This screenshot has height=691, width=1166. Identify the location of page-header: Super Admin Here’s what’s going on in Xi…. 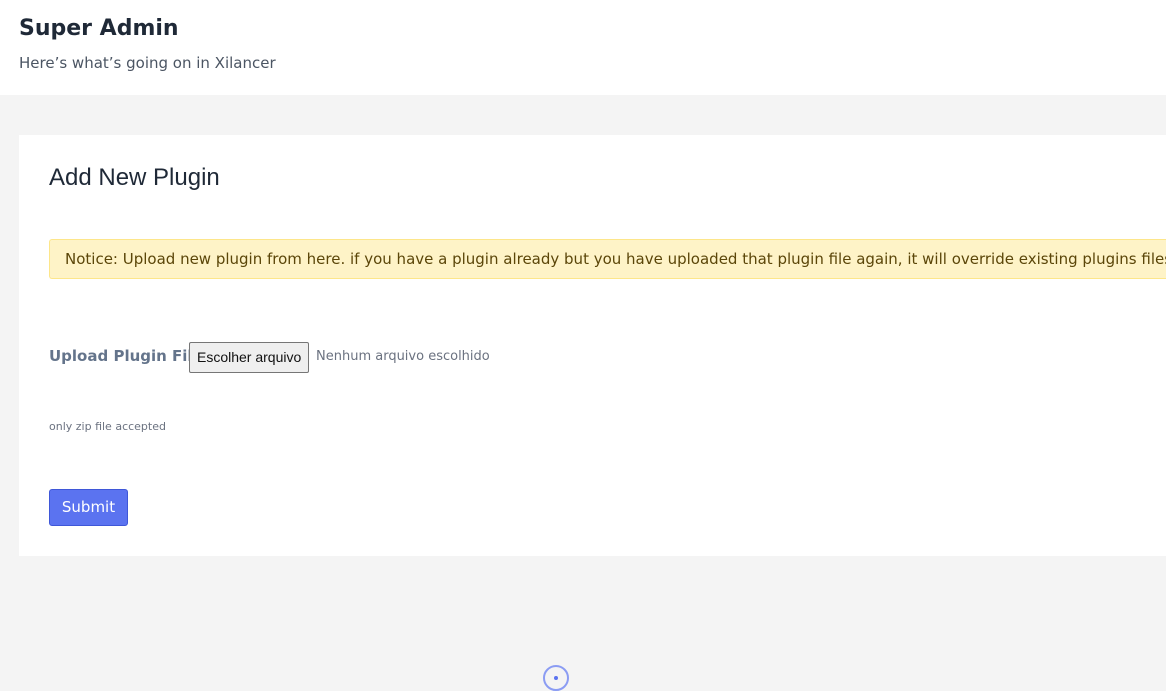
(583, 47).